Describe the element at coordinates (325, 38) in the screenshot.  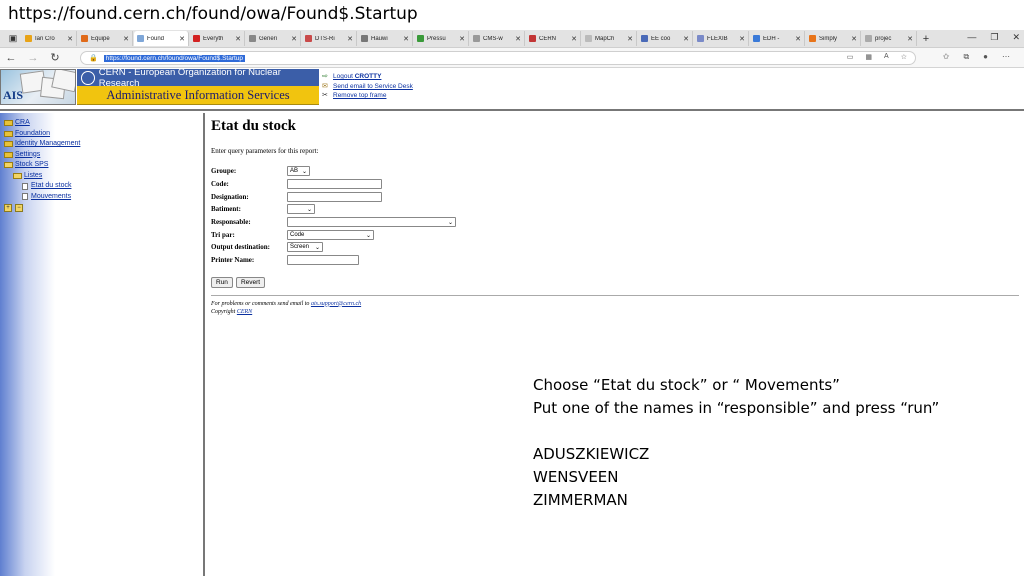
I see `browser-tab-label: DTS-Ri` at that location.